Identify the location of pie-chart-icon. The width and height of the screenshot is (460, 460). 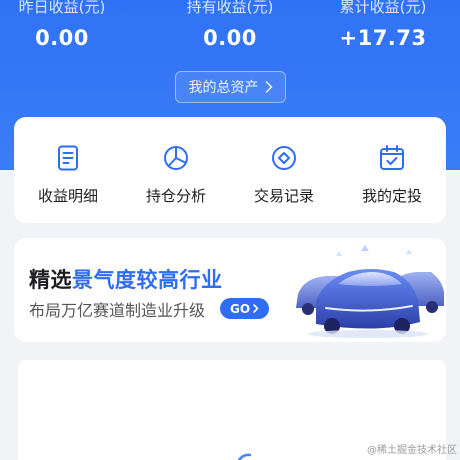
(176, 158).